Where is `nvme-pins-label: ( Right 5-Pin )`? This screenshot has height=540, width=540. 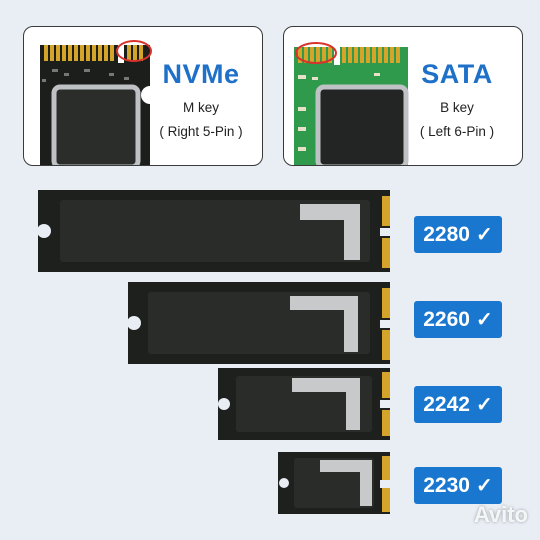
nvme-pins-label: ( Right 5-Pin ) is located at coordinates (201, 131).